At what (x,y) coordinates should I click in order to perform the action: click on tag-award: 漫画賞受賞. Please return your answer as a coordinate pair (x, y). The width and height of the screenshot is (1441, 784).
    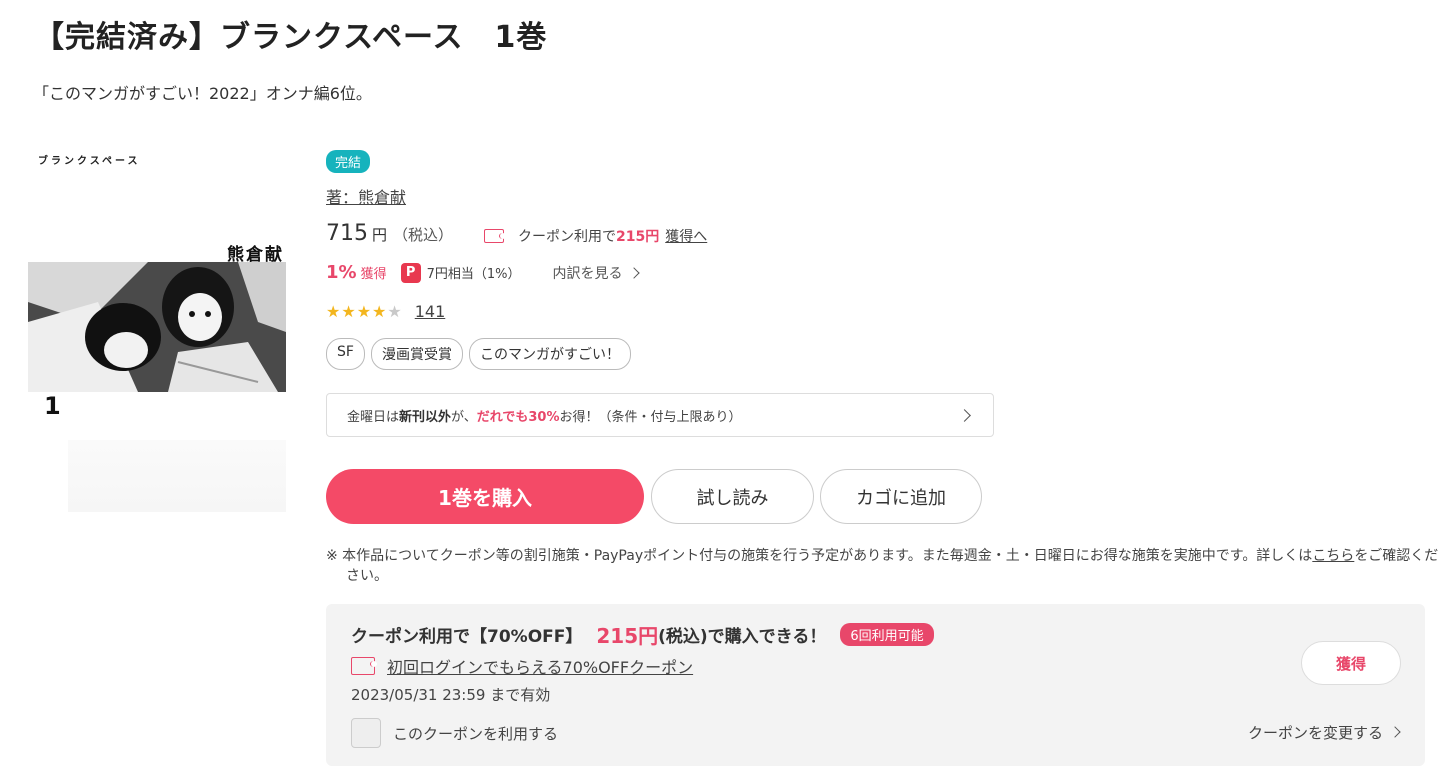
    Looking at the image, I should click on (416, 354).